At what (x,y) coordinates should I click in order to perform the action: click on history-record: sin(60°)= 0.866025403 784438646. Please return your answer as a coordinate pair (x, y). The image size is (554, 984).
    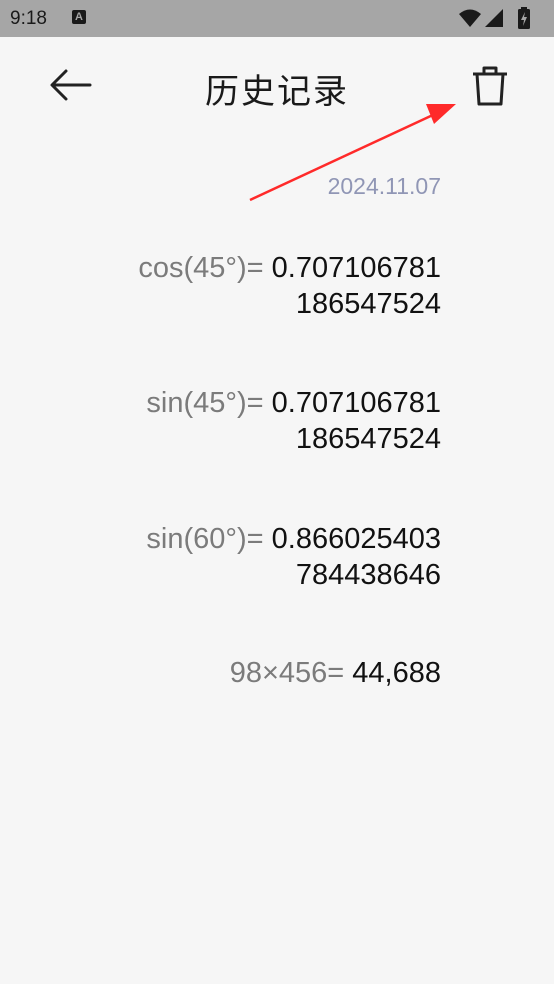
    Looking at the image, I should click on (231, 557).